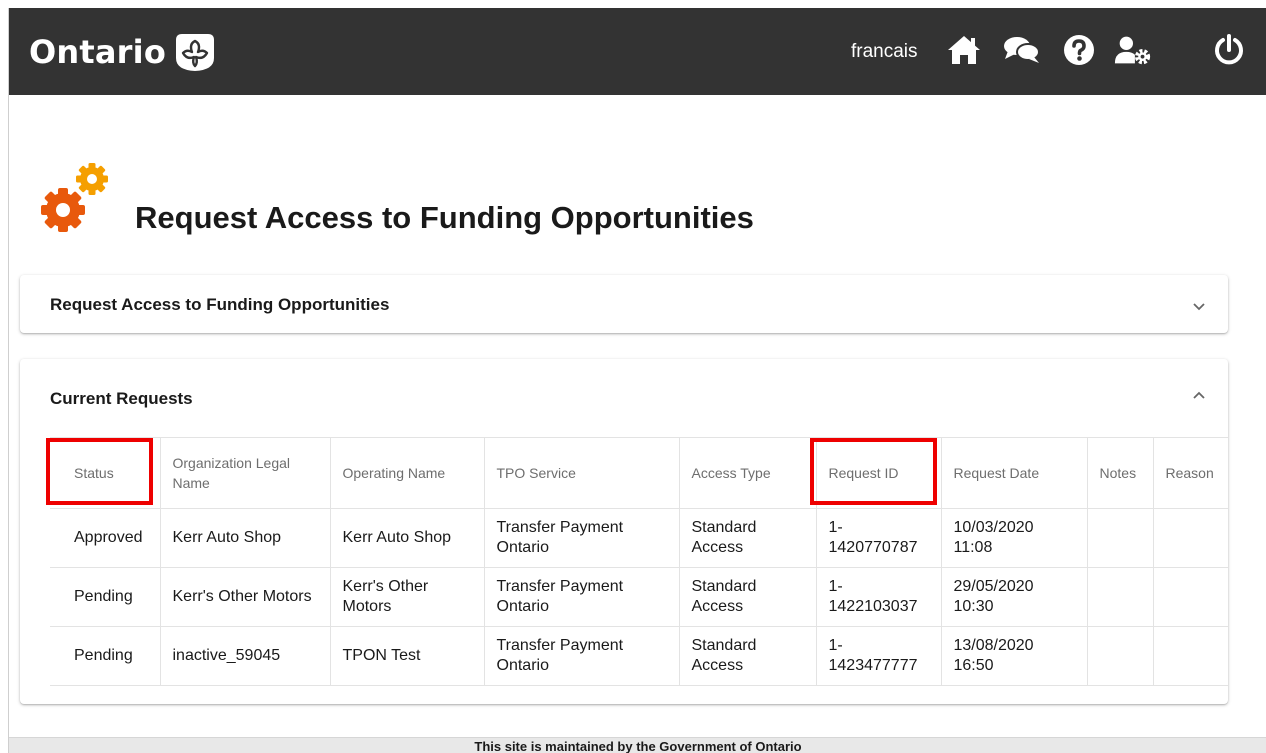  What do you see at coordinates (121, 398) in the screenshot?
I see `current-requests-panel-title: Current Requests` at bounding box center [121, 398].